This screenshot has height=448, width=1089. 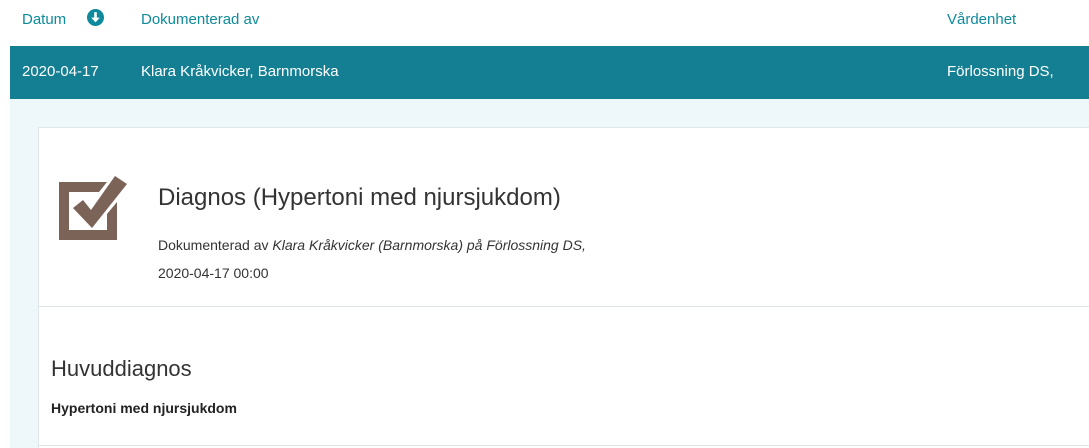 What do you see at coordinates (981, 19) in the screenshot?
I see `column-header-unit: Vårdenhet` at bounding box center [981, 19].